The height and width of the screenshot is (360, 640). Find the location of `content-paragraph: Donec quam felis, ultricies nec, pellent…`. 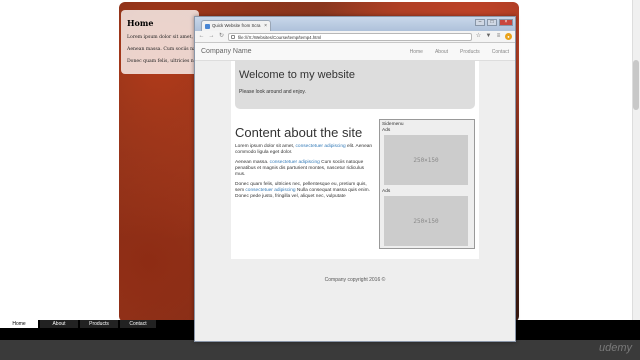

content-paragraph: Donec quam felis, ultricies nec, pellent… is located at coordinates (305, 191).